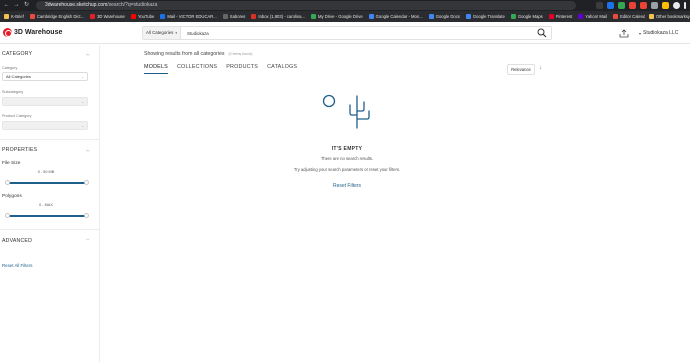 The image size is (690, 362). Describe the element at coordinates (488, 16) in the screenshot. I see `bookmark-label: Google Translate` at that location.